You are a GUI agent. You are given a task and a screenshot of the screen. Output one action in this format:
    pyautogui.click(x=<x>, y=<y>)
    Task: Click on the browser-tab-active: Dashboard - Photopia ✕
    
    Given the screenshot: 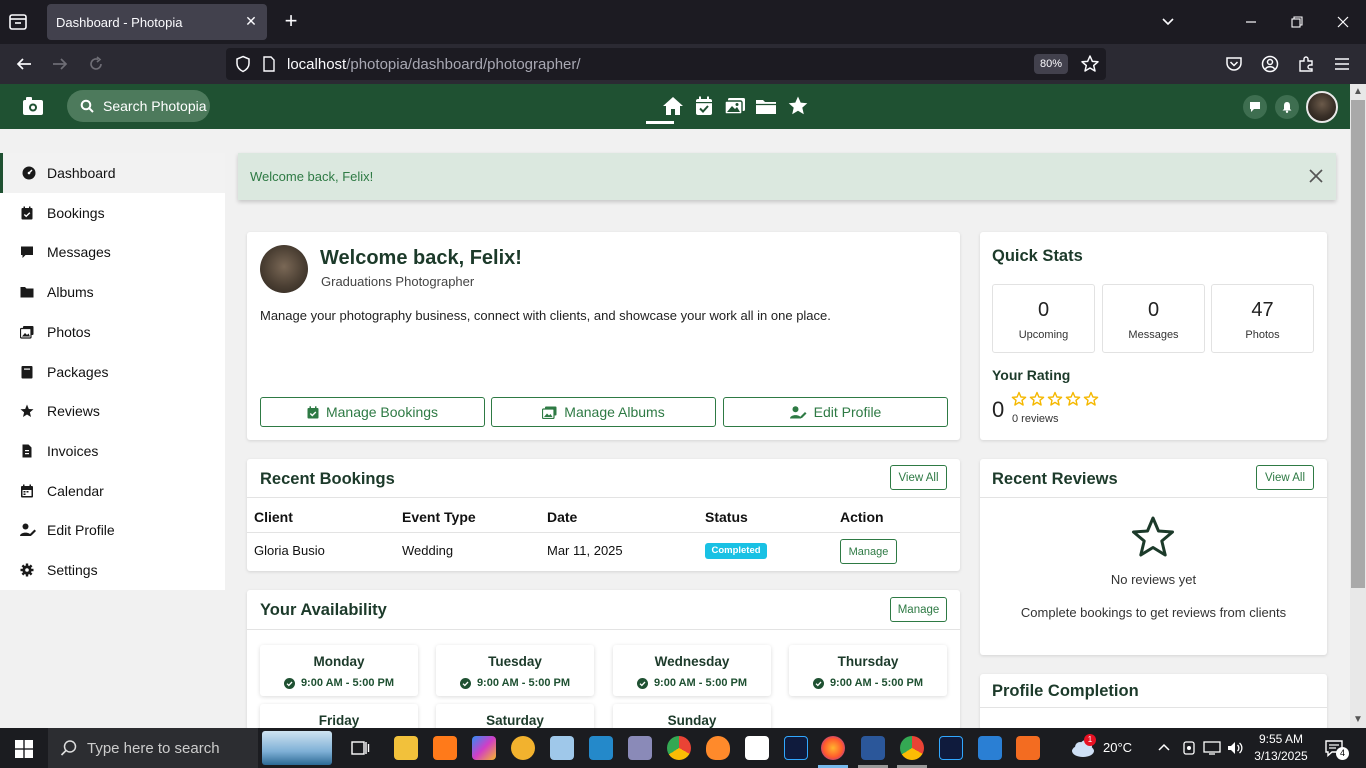 What is the action you would take?
    pyautogui.click(x=157, y=22)
    